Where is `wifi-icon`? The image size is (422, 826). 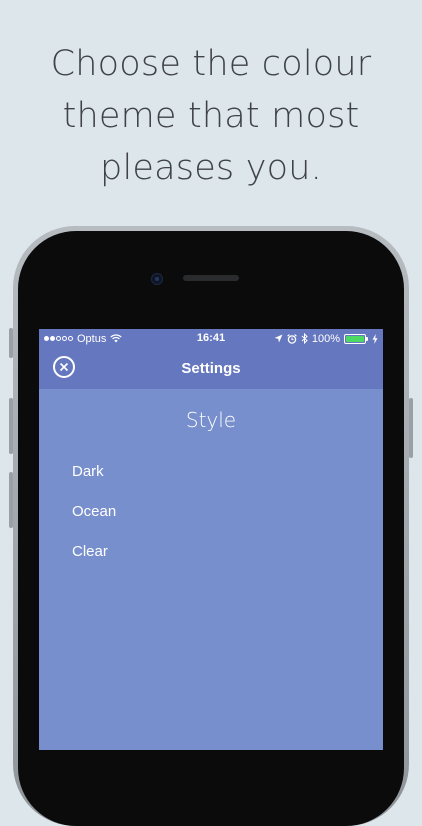
wifi-icon is located at coordinates (116, 338).